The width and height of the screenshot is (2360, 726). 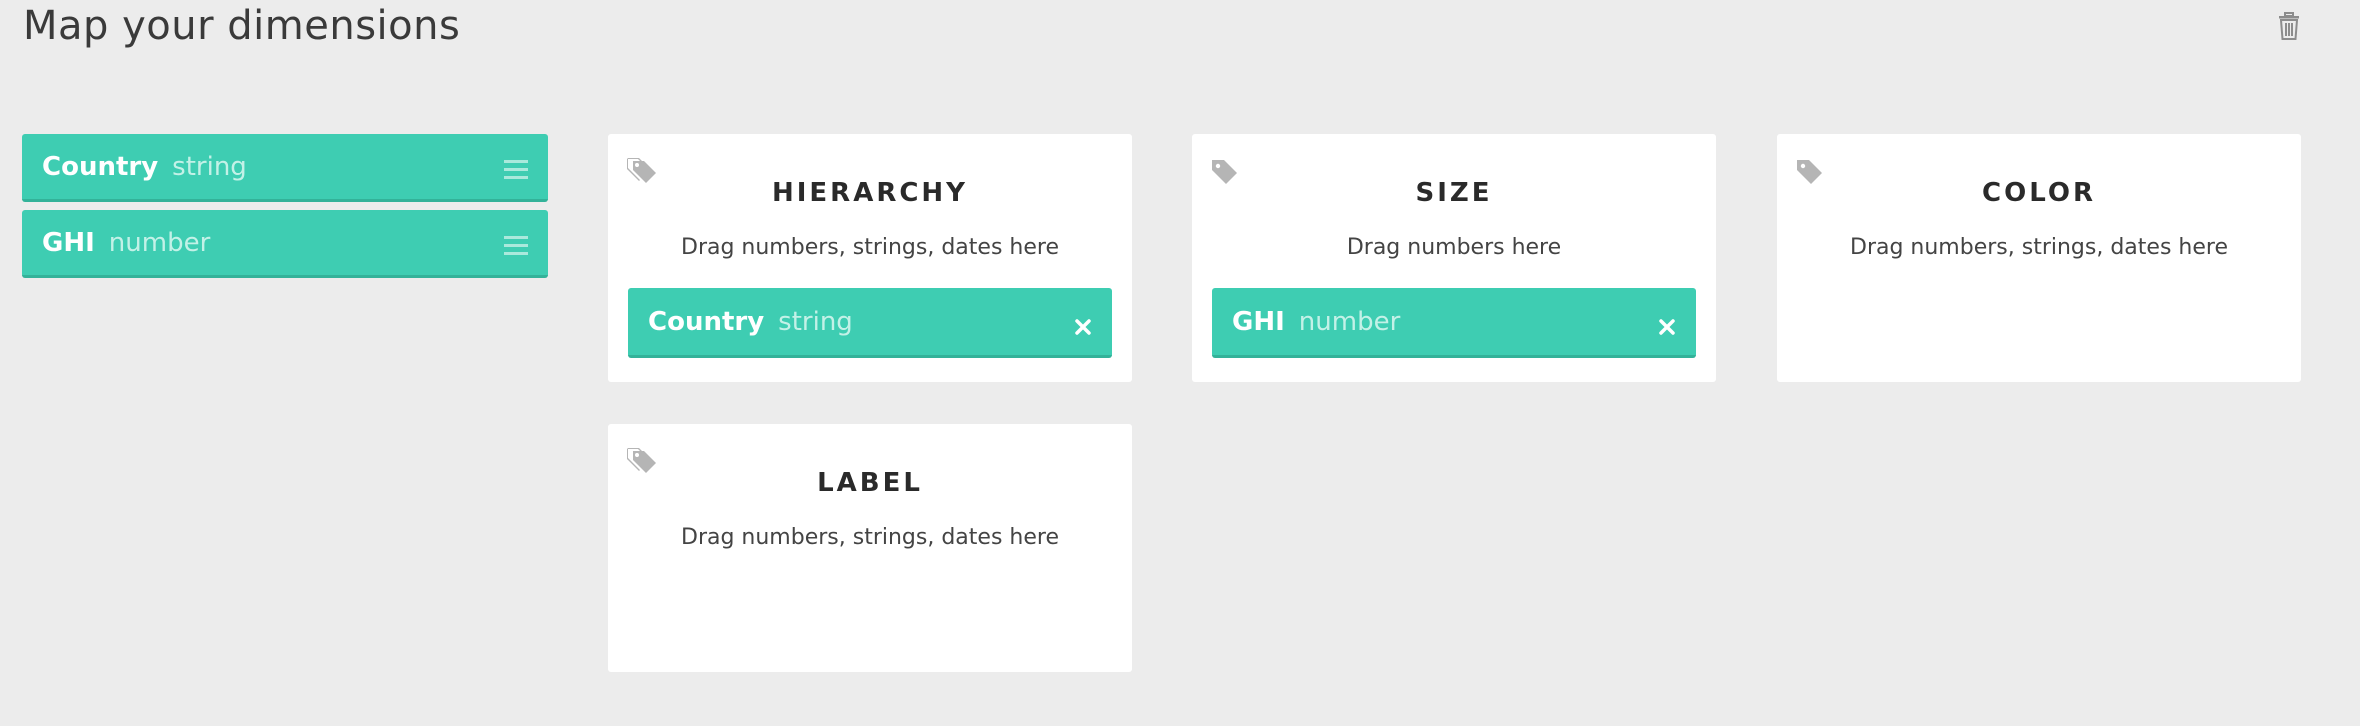 I want to click on dimension-item-ghi: GHI number, so click(x=285, y=244).